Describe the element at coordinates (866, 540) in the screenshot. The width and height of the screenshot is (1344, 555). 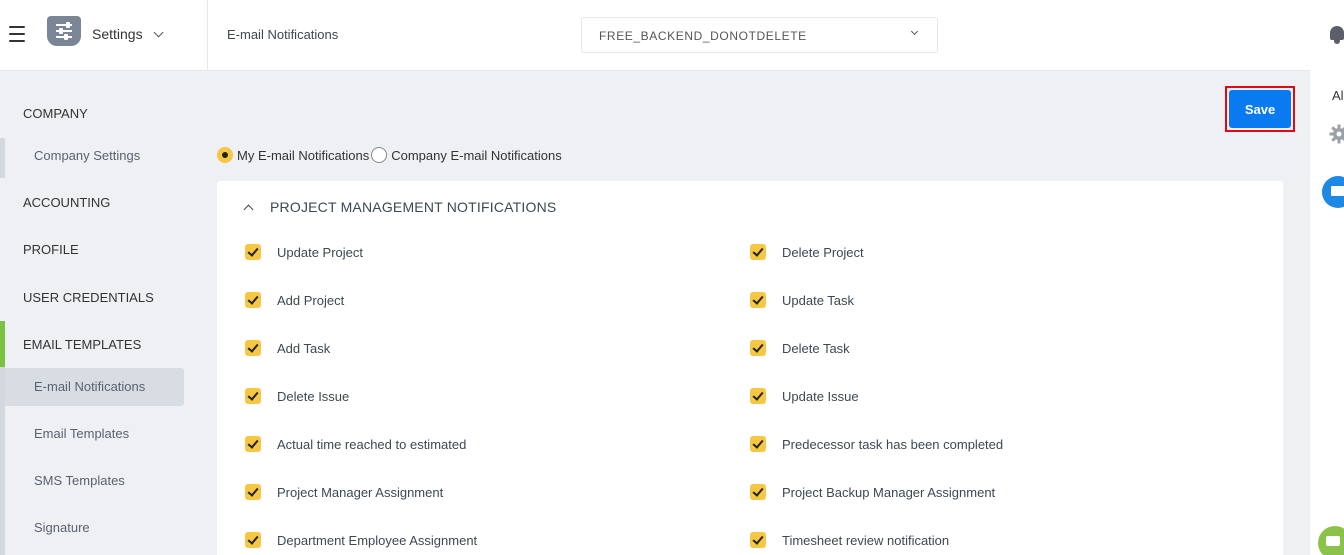
I see `checkbox-label: Timesheet review notification` at that location.